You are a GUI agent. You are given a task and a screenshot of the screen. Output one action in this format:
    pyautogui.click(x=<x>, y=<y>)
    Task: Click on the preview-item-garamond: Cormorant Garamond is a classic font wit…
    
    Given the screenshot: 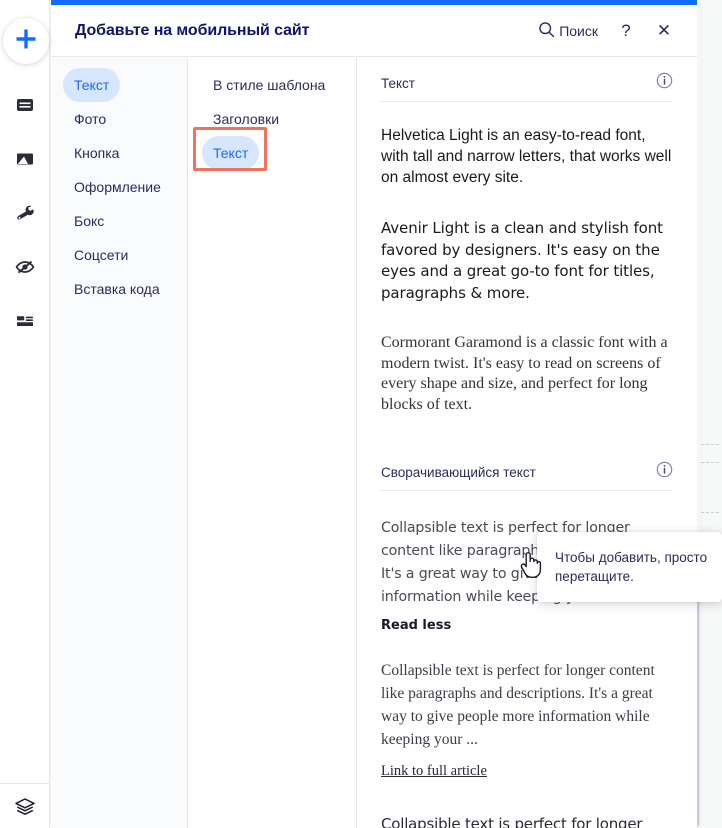 What is the action you would take?
    pyautogui.click(x=527, y=374)
    